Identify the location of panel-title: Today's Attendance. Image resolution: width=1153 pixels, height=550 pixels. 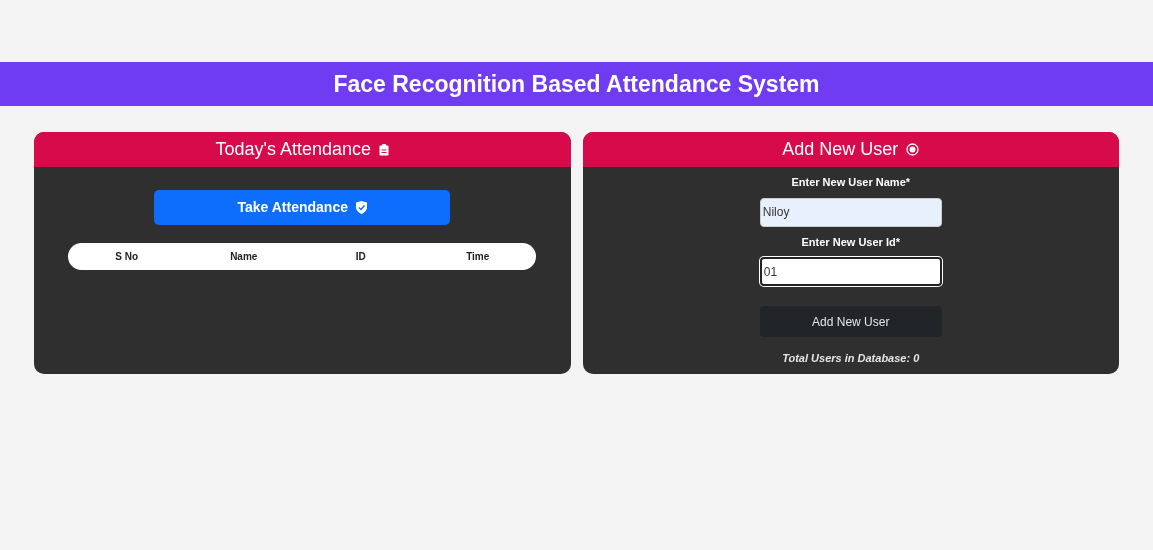
(293, 149).